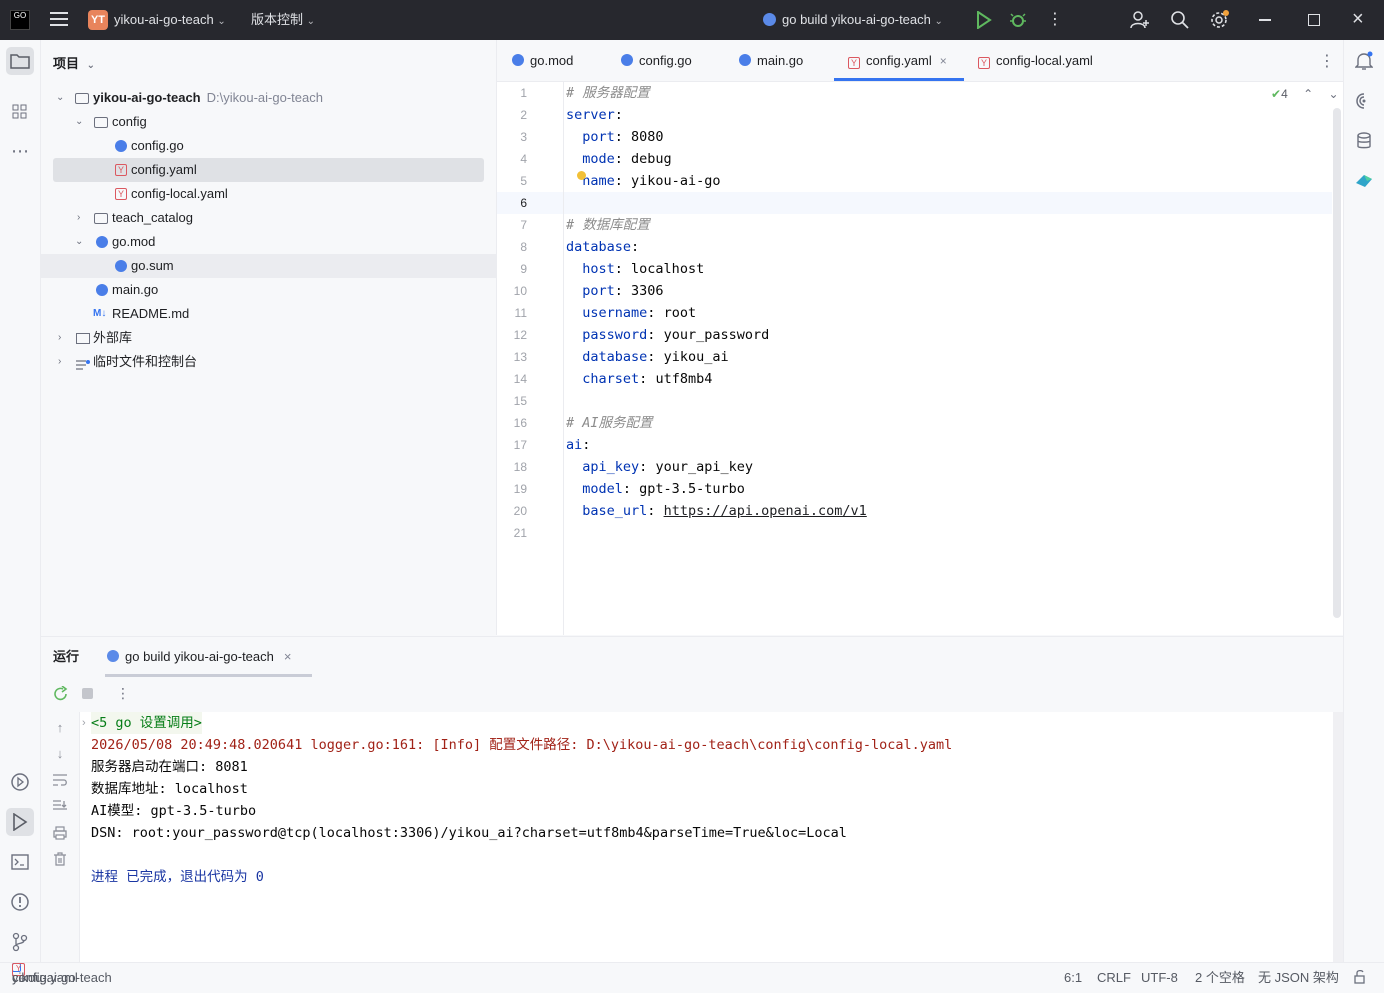 The height and width of the screenshot is (993, 1384). I want to click on line-number: 20, so click(512, 511).